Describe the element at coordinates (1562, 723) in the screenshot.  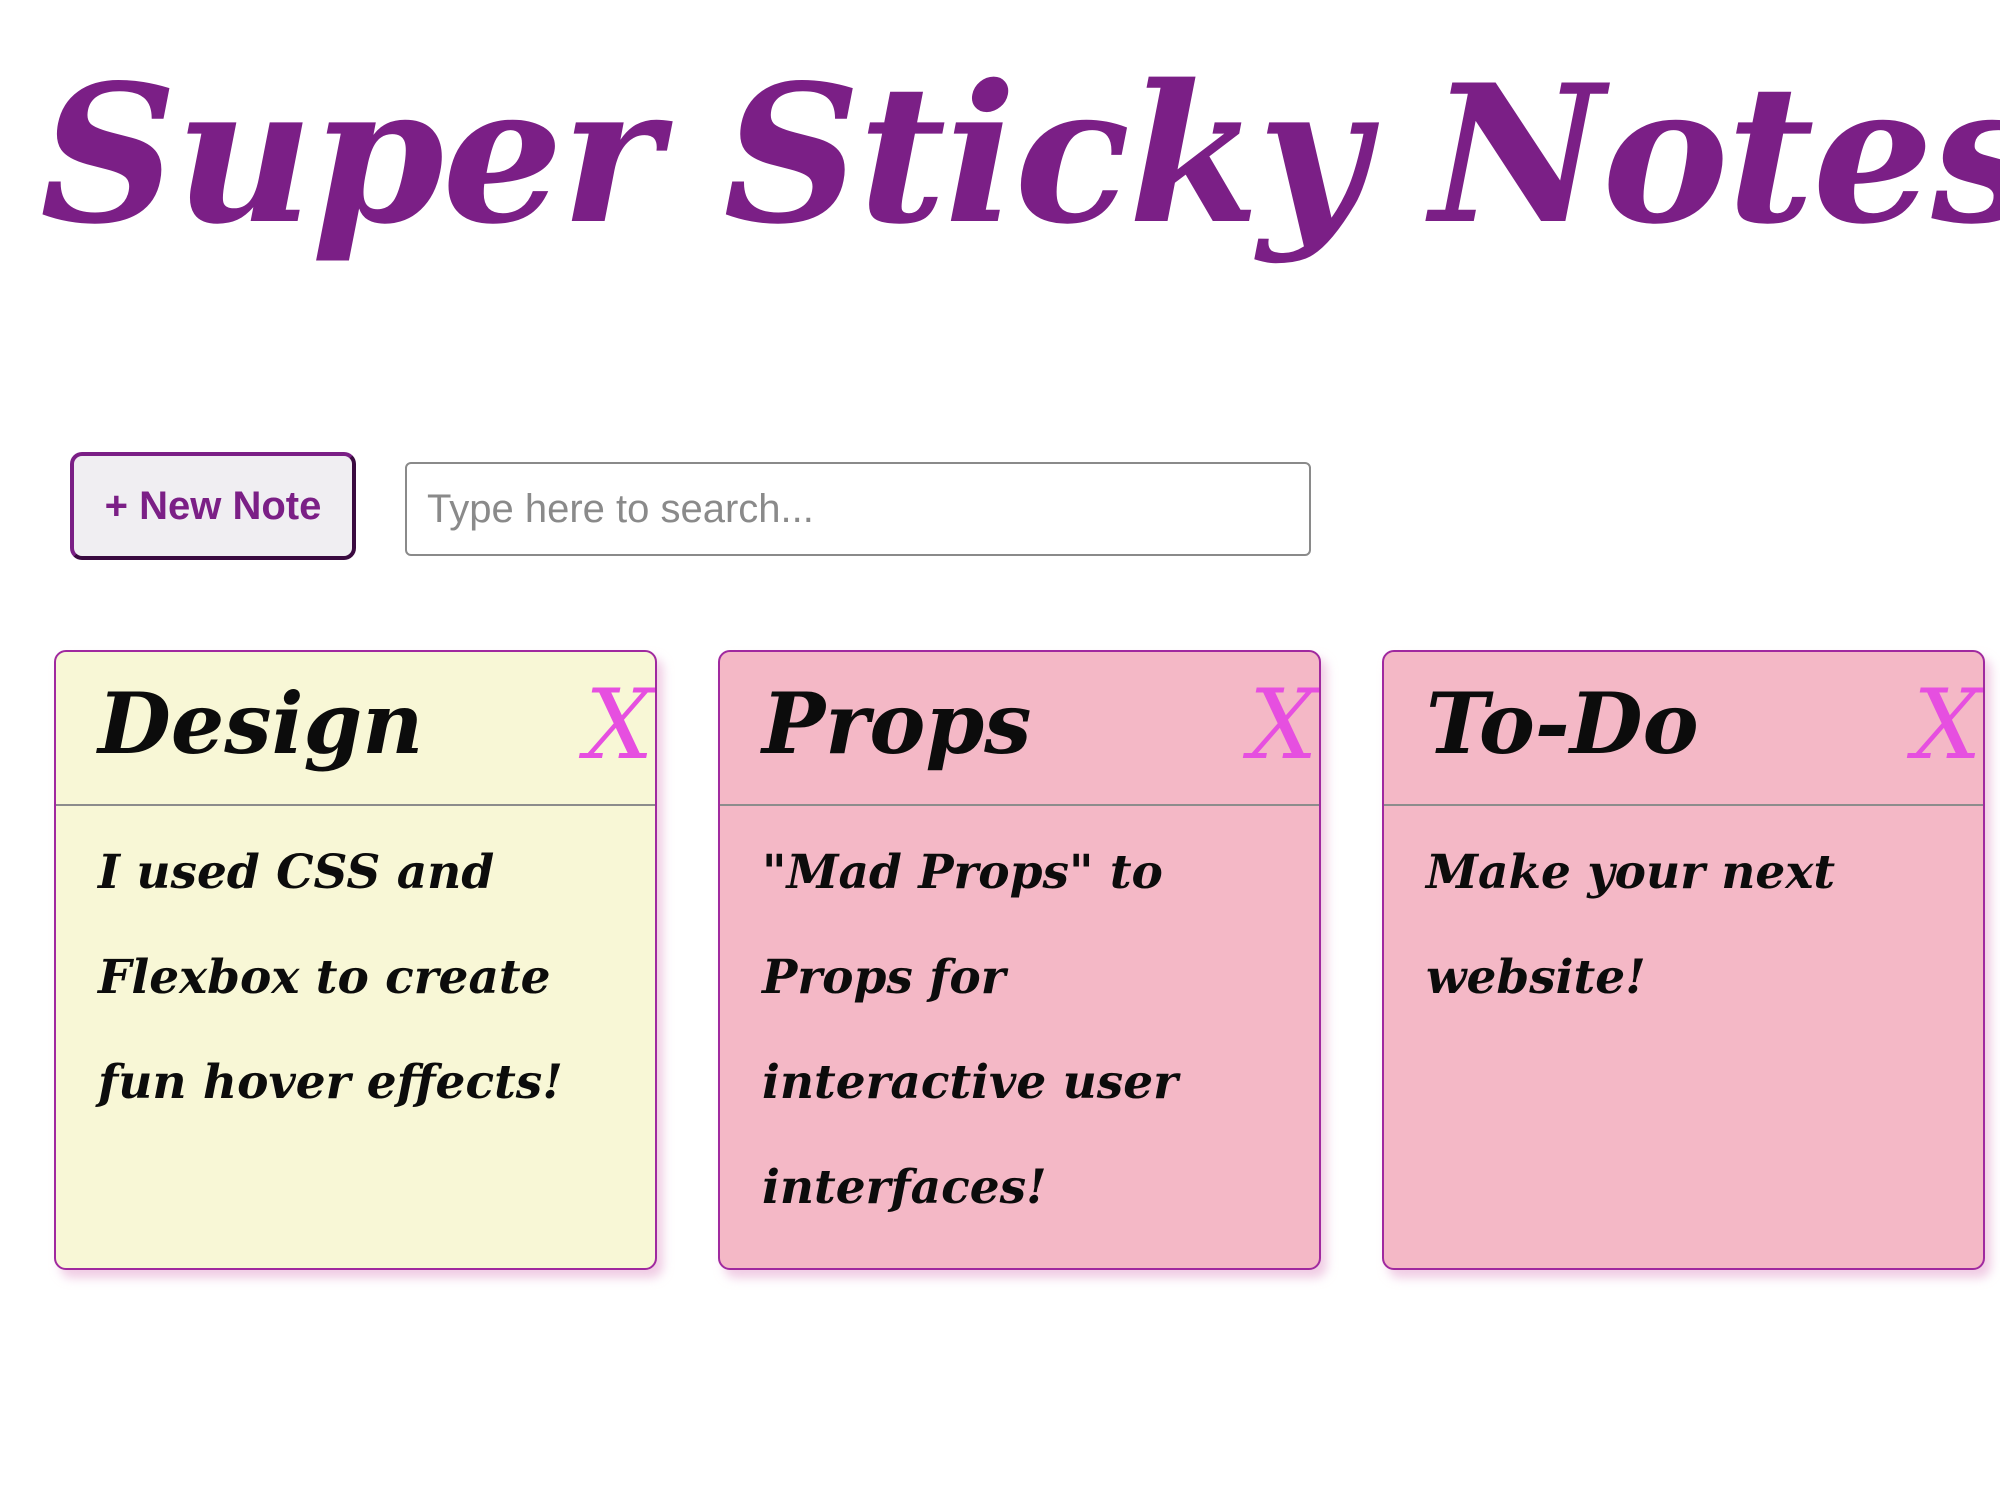
I see `note-title: To-Do` at that location.